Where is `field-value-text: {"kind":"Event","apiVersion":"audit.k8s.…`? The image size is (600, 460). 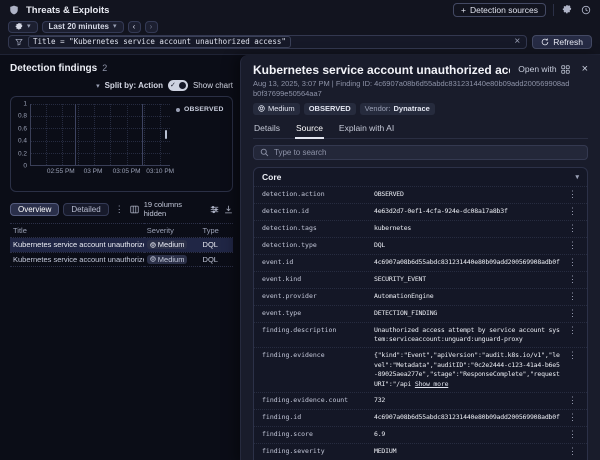 field-value-text: {"kind":"Event","apiVersion":"audit.k8s.… is located at coordinates (467, 369).